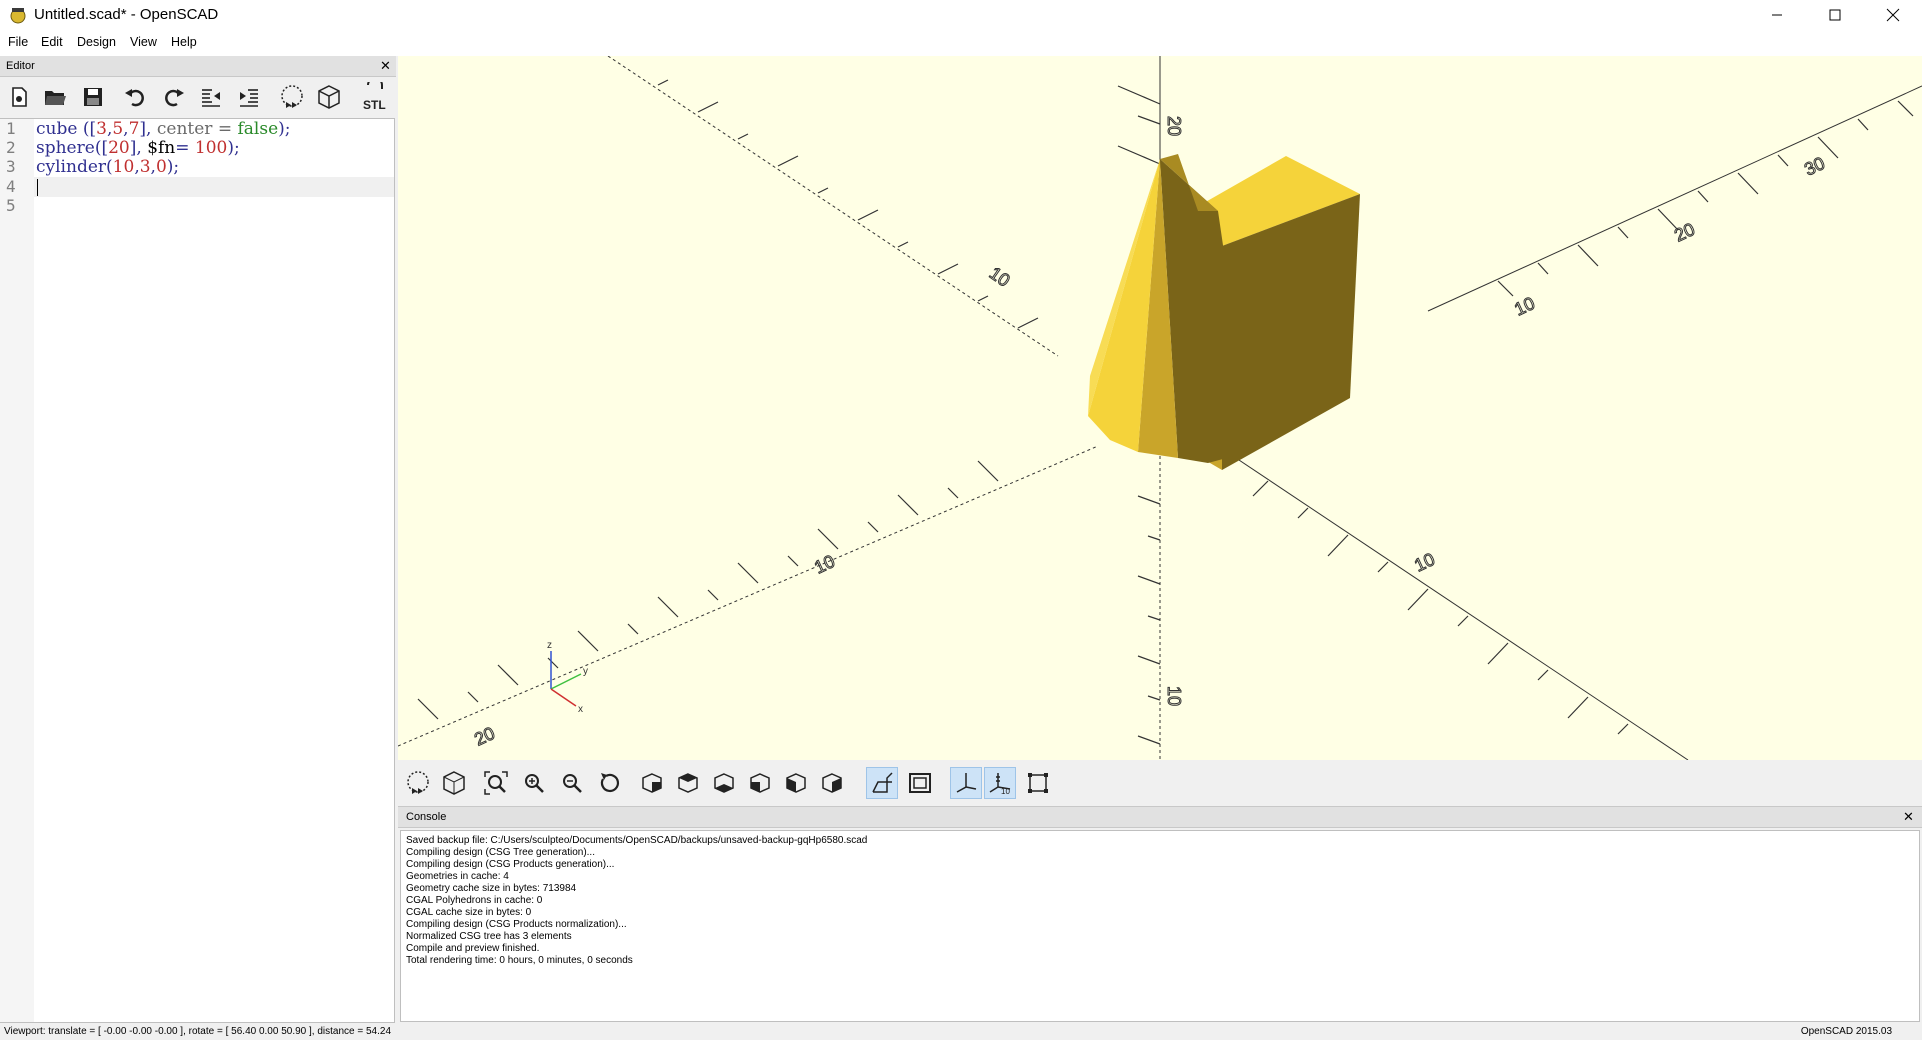  I want to click on x-axis-positive, so click(1674, 198).